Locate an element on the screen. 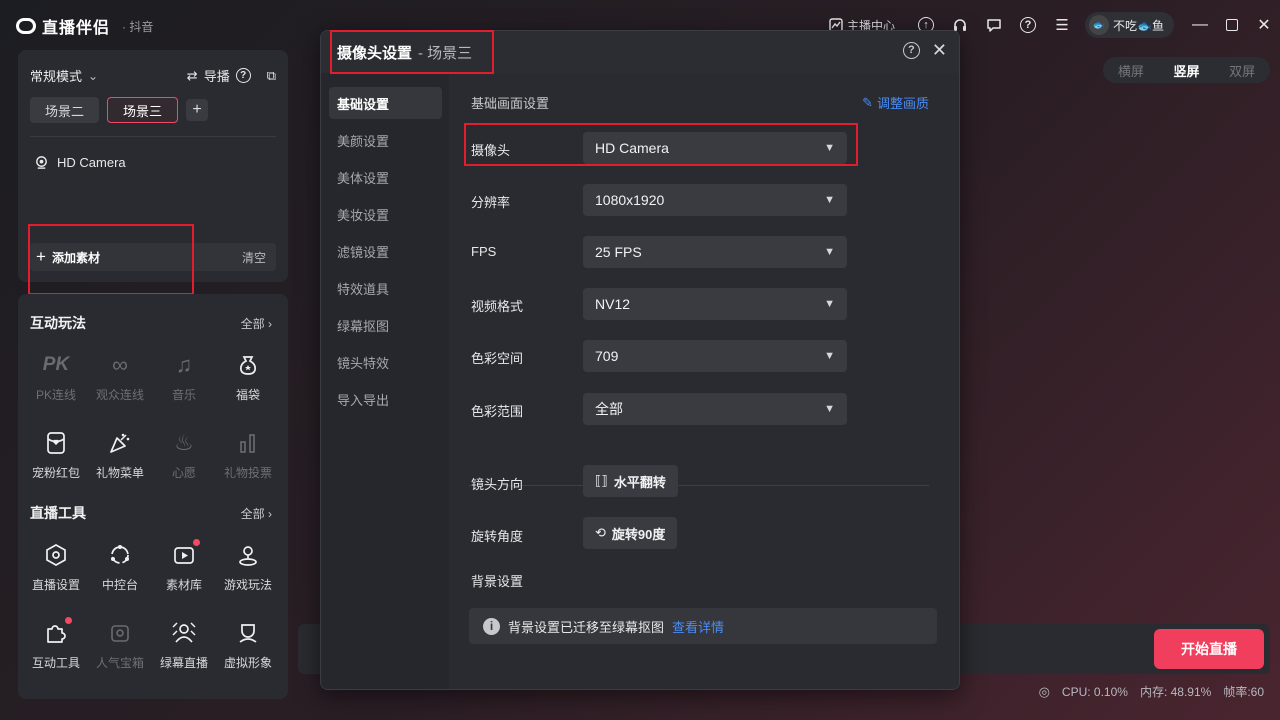 This screenshot has width=1280, height=720. tile-wish: ♨ 心愿 is located at coordinates (184, 461).